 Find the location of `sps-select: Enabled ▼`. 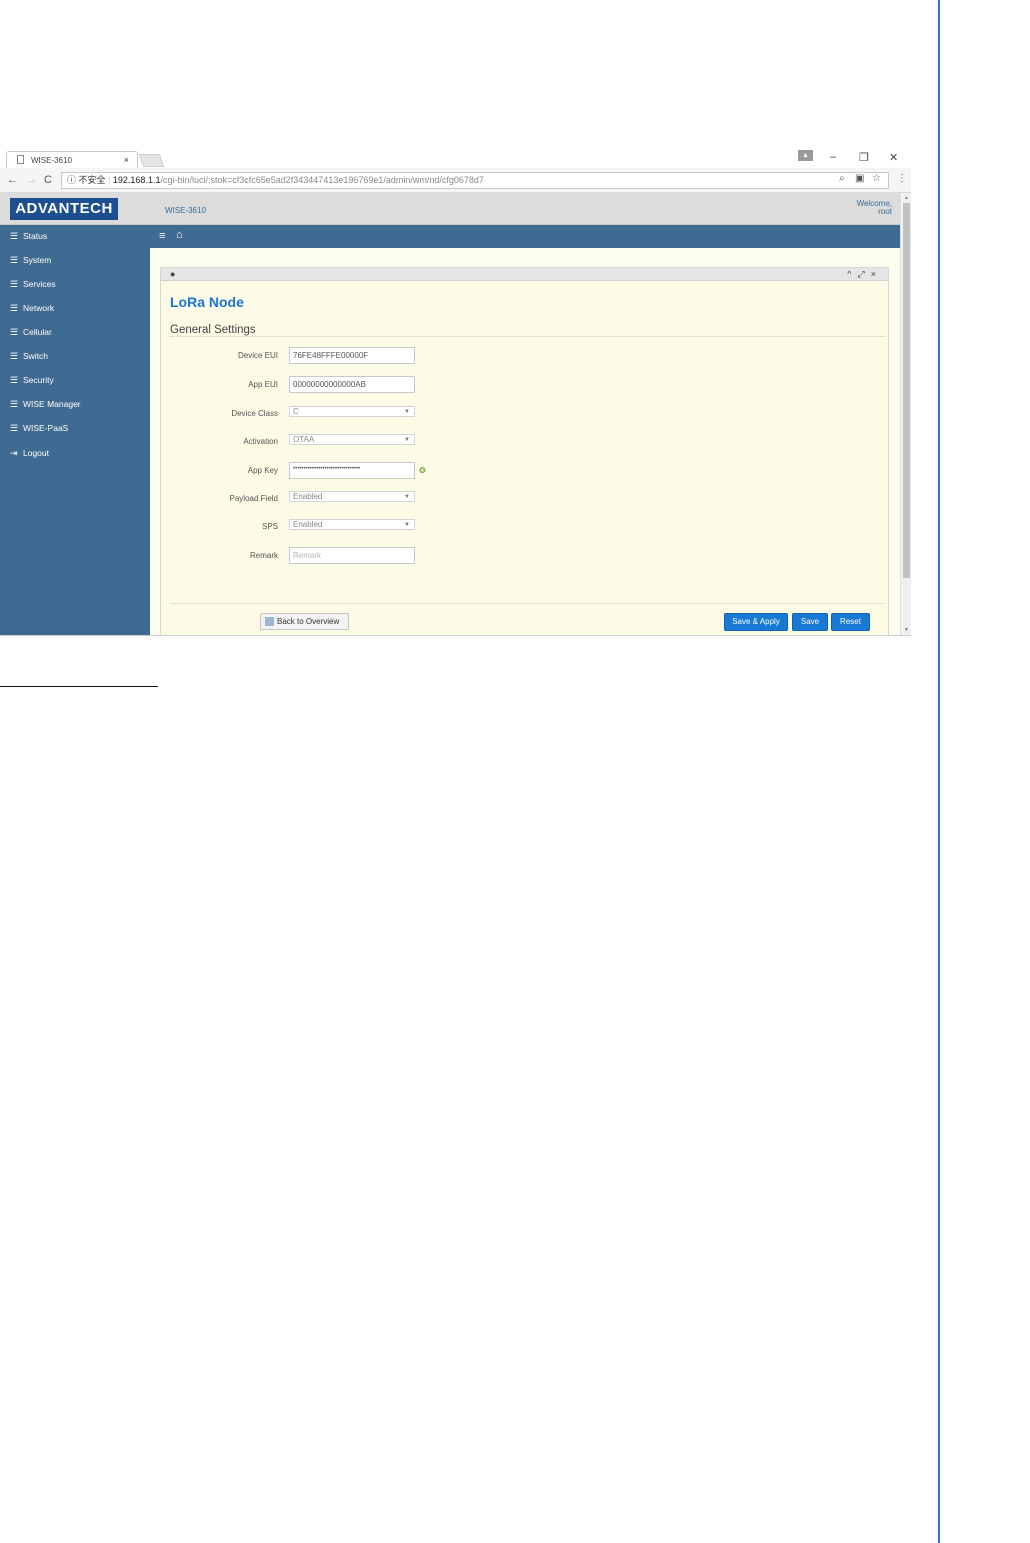

sps-select: Enabled ▼ is located at coordinates (352, 524).